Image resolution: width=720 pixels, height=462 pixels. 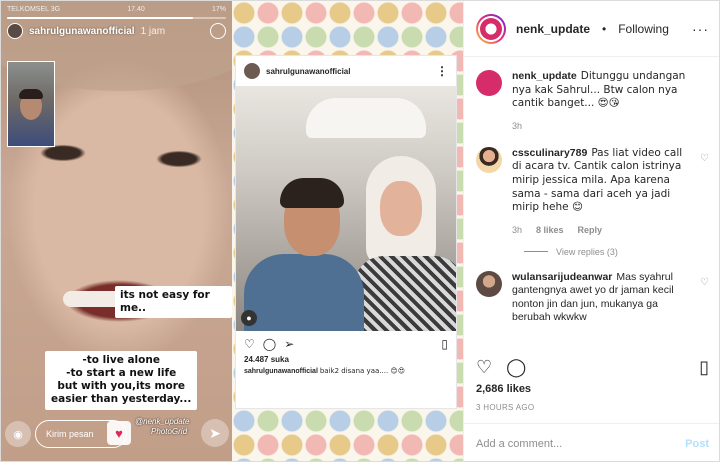 What do you see at coordinates (281, 371) in the screenshot?
I see `caption-username: sahrulgunawanofficial` at bounding box center [281, 371].